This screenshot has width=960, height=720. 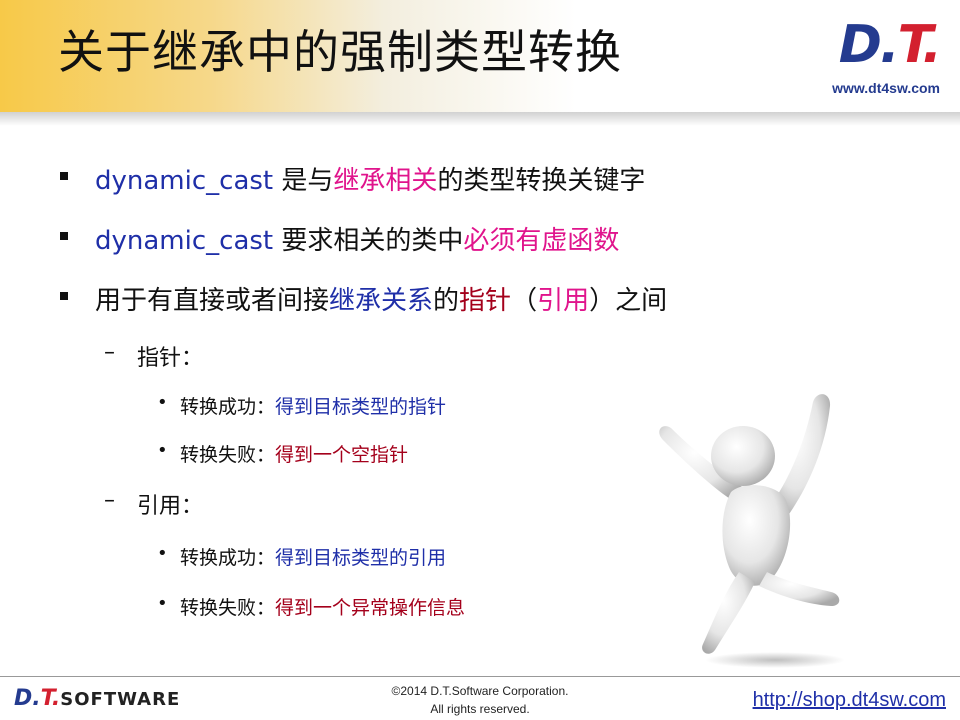 What do you see at coordinates (752, 531) in the screenshot?
I see `jumping-figure-image` at bounding box center [752, 531].